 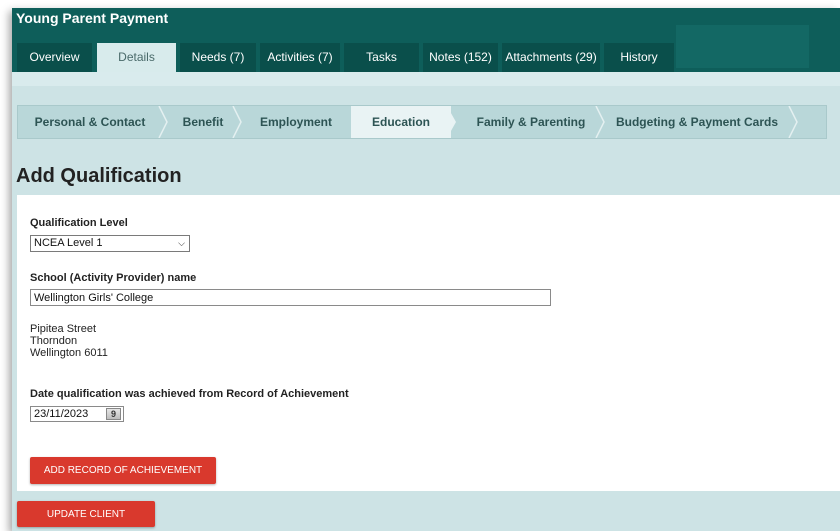 I want to click on step-personal-contact: Personal & Contact, so click(x=90, y=122).